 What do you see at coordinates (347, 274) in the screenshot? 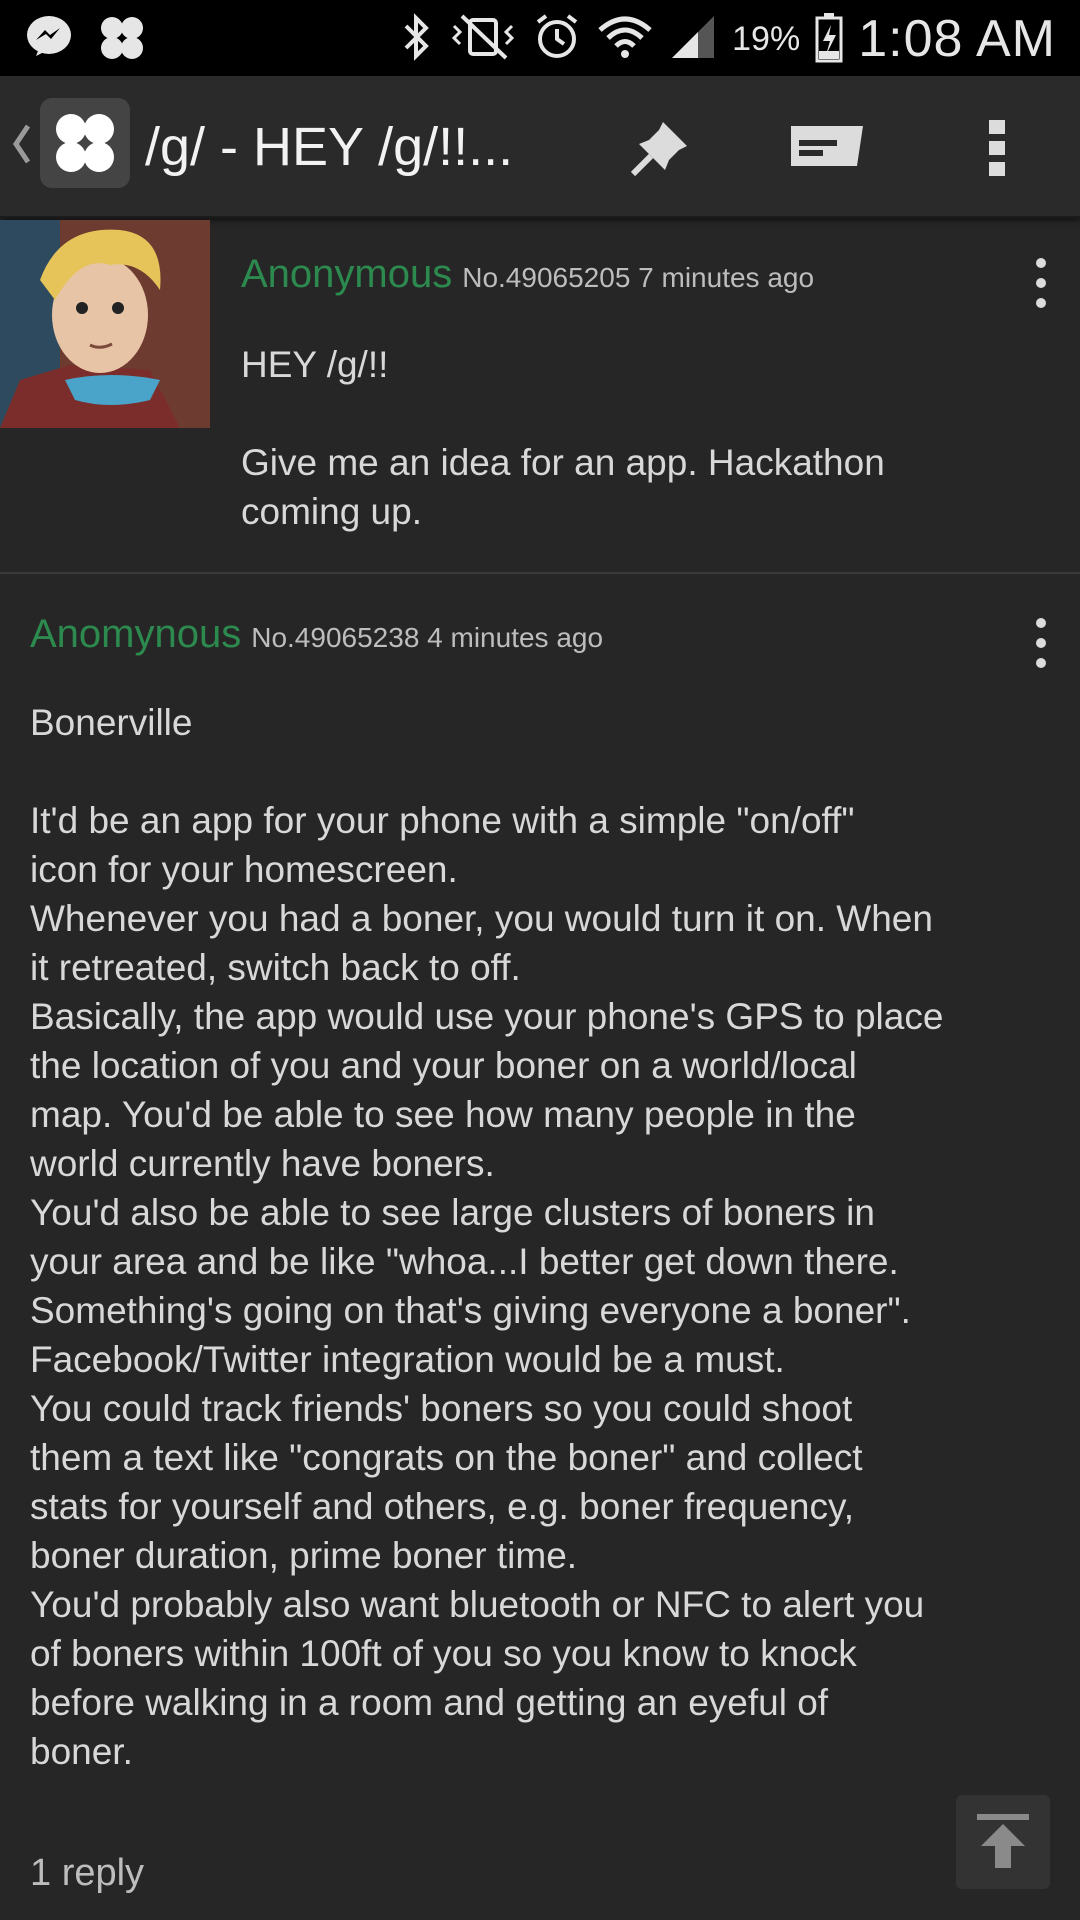
I see `poster-name: Anonymous` at bounding box center [347, 274].